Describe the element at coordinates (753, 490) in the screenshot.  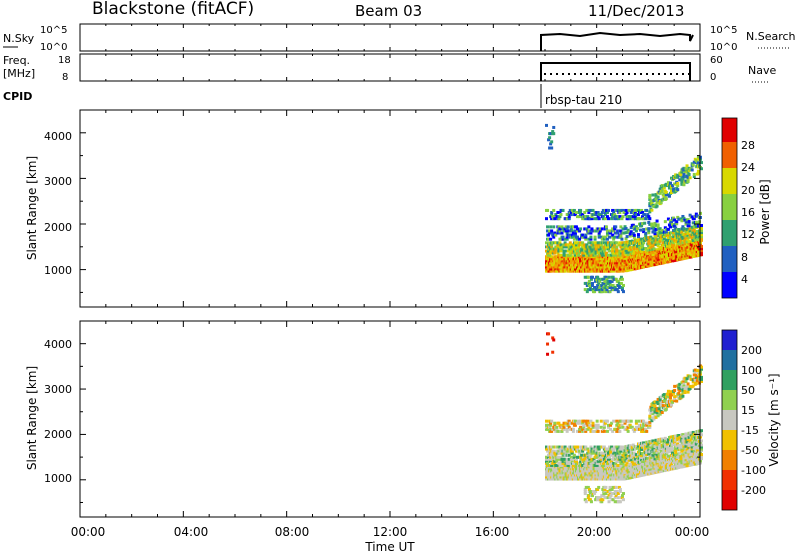
I see `velocity-cbar-tick-m200: -200` at that location.